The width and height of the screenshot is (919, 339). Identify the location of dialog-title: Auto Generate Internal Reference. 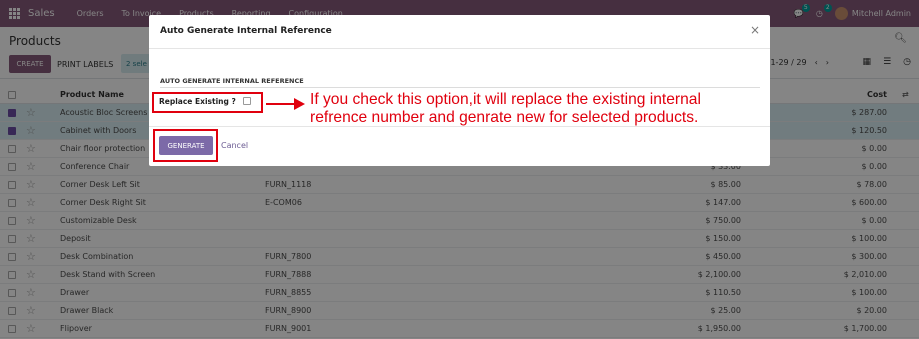
(246, 31).